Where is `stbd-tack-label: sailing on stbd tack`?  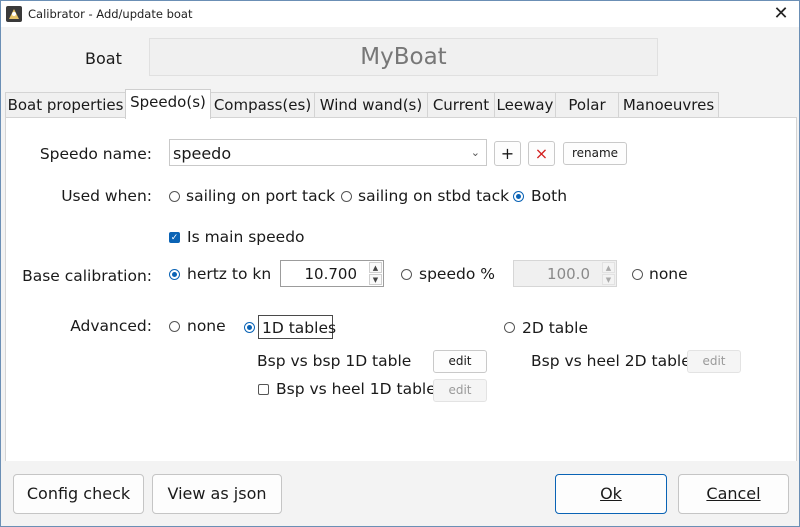 stbd-tack-label: sailing on stbd tack is located at coordinates (434, 196).